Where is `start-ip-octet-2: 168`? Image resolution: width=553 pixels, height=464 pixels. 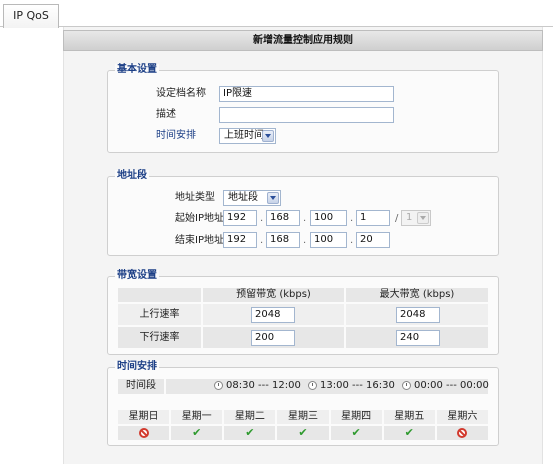 start-ip-octet-2: 168 is located at coordinates (283, 218).